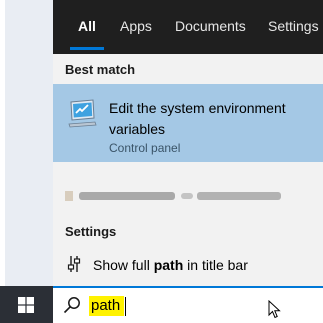 This screenshot has height=323, width=323. I want to click on tab-documents: Documents, so click(210, 26).